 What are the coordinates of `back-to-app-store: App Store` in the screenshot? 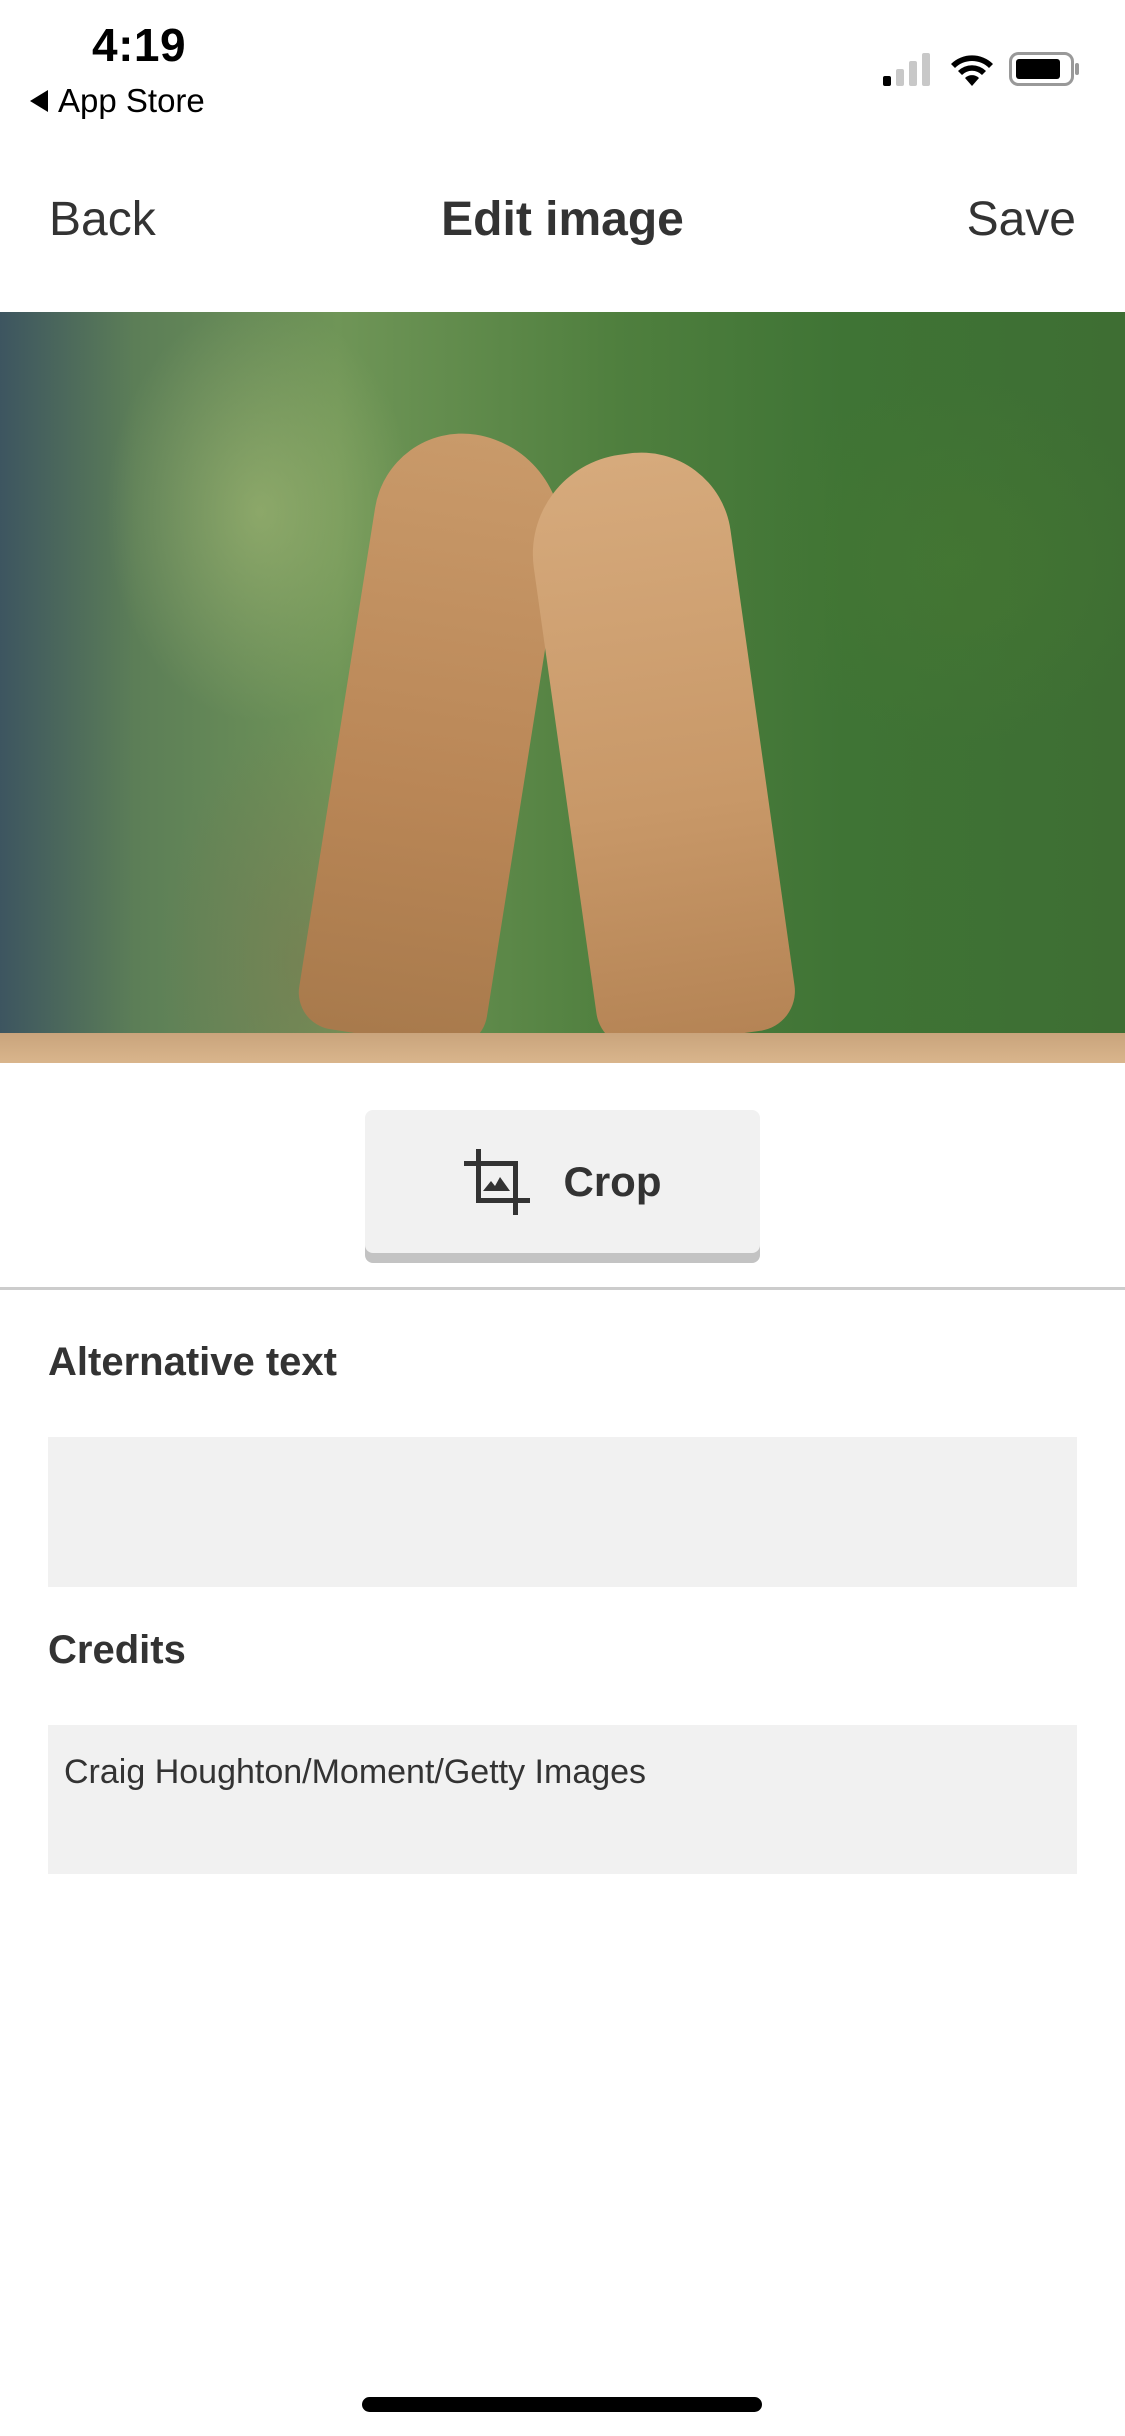 It's located at (117, 101).